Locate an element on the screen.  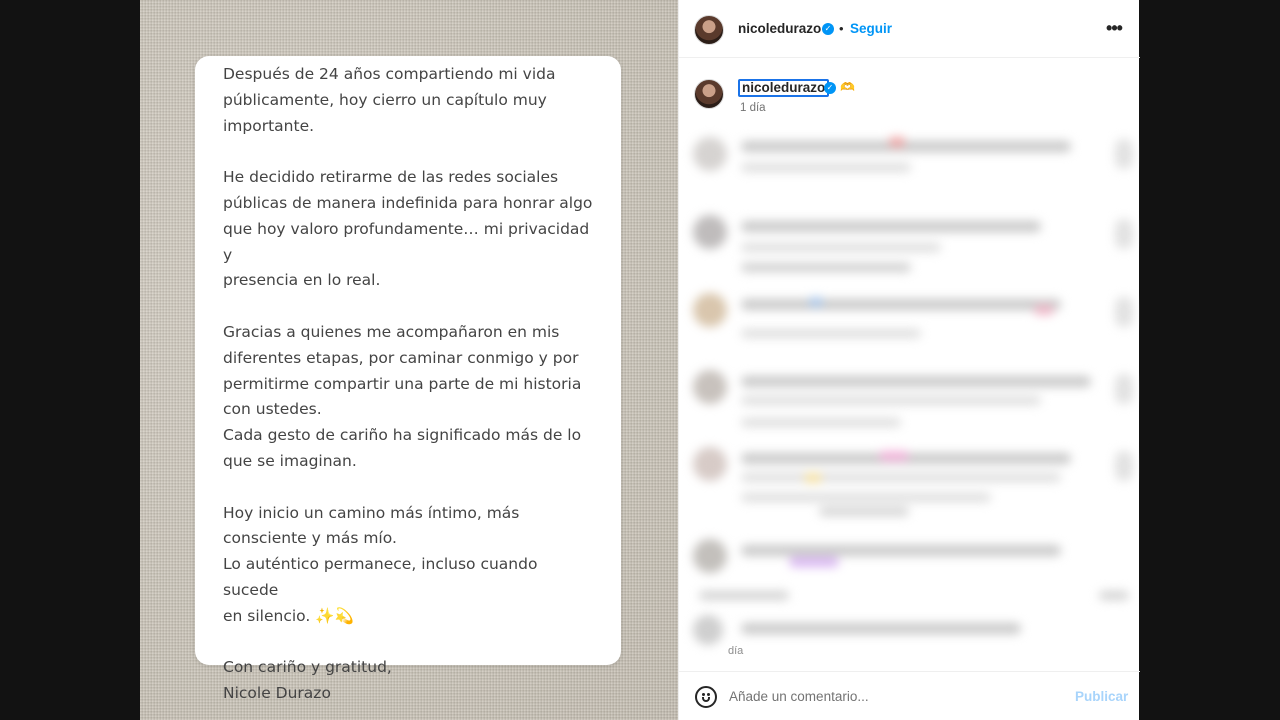
smiley-icon is located at coordinates (706, 697).